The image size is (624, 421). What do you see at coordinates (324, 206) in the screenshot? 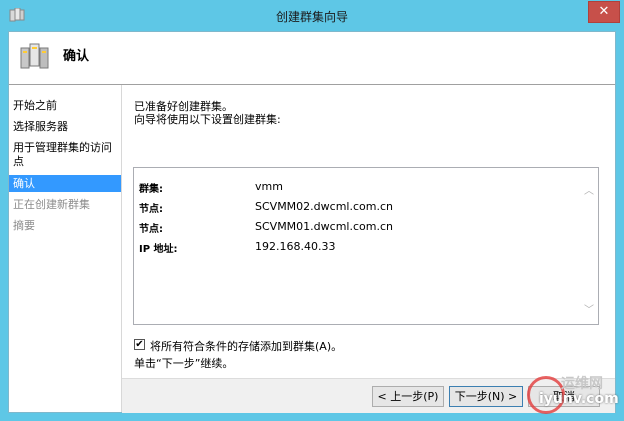
I see `summary-value-node: SCVMM02.dwcml.com.cn` at bounding box center [324, 206].